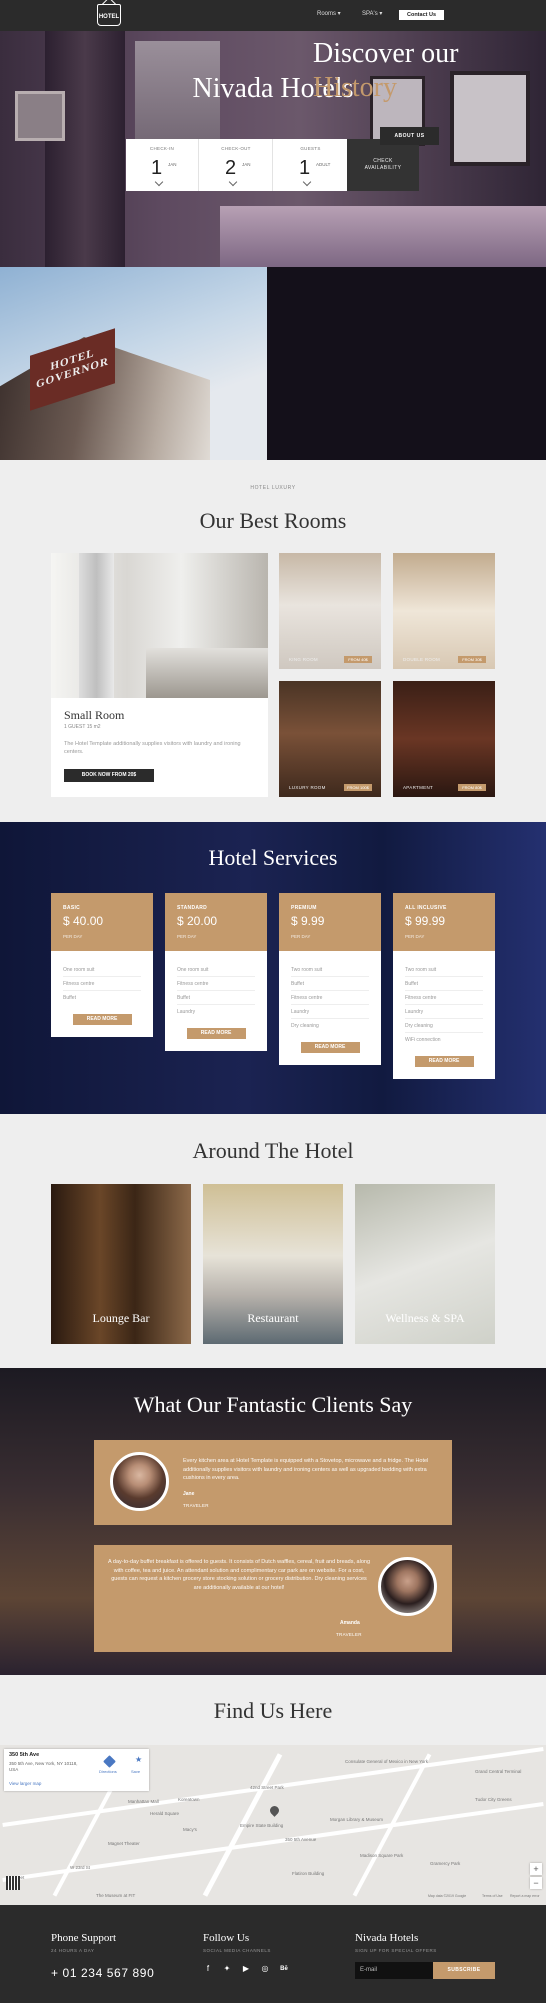 The height and width of the screenshot is (2003, 546). I want to click on plan-feature: Two room suit, so click(444, 970).